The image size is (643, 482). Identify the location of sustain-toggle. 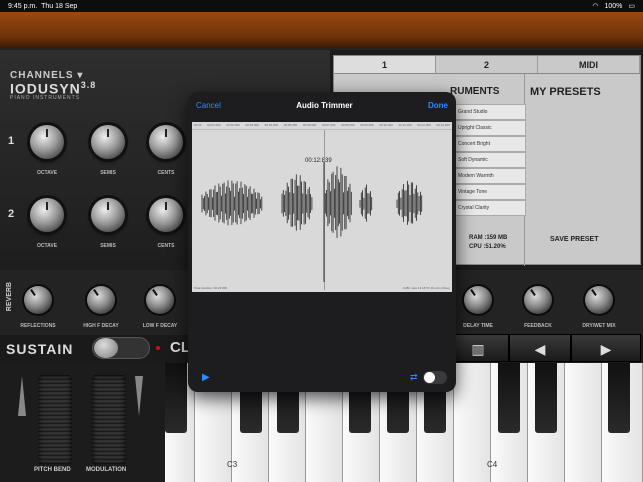
(121, 348).